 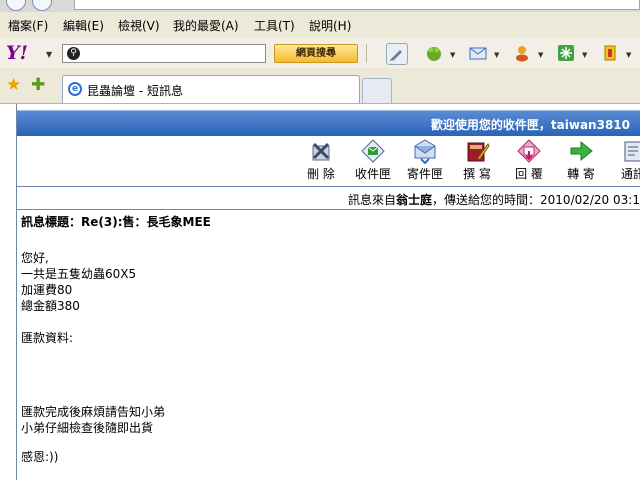 What do you see at coordinates (478, 53) in the screenshot?
I see `mail-icon` at bounding box center [478, 53].